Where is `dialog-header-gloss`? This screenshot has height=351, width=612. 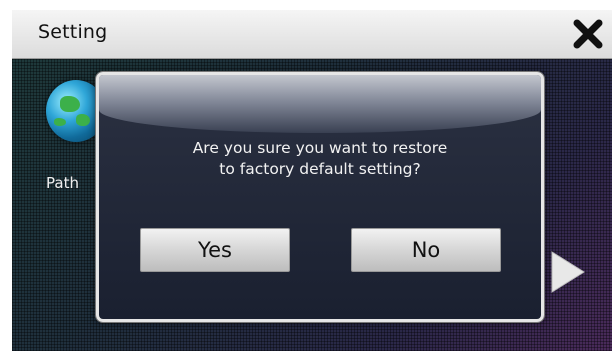 dialog-header-gloss is located at coordinates (320, 104).